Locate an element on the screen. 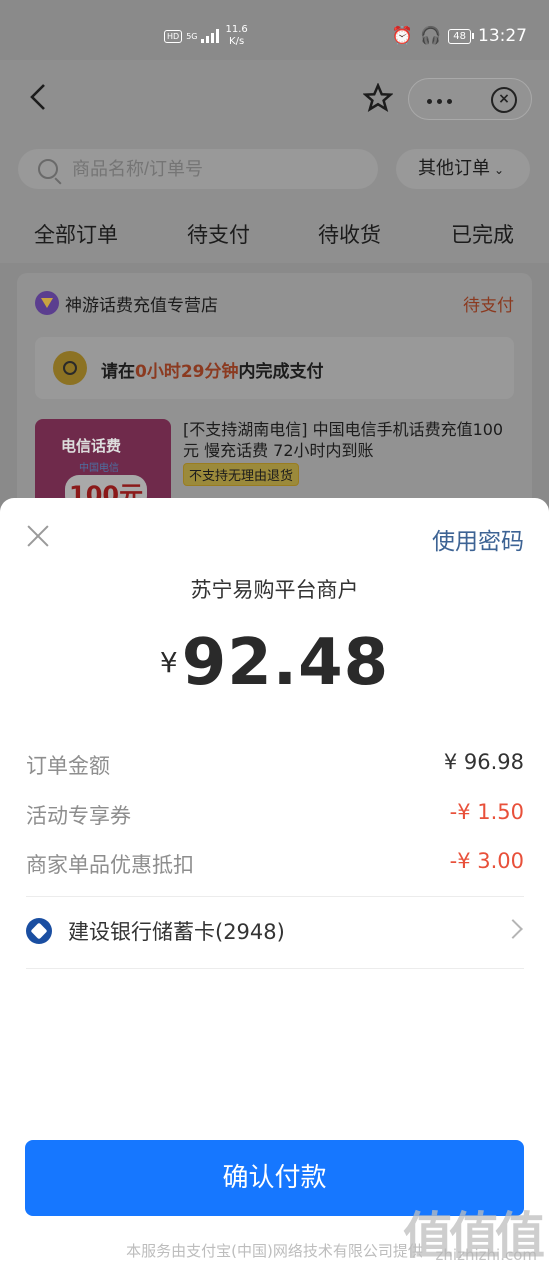  close-icon is located at coordinates (38, 536).